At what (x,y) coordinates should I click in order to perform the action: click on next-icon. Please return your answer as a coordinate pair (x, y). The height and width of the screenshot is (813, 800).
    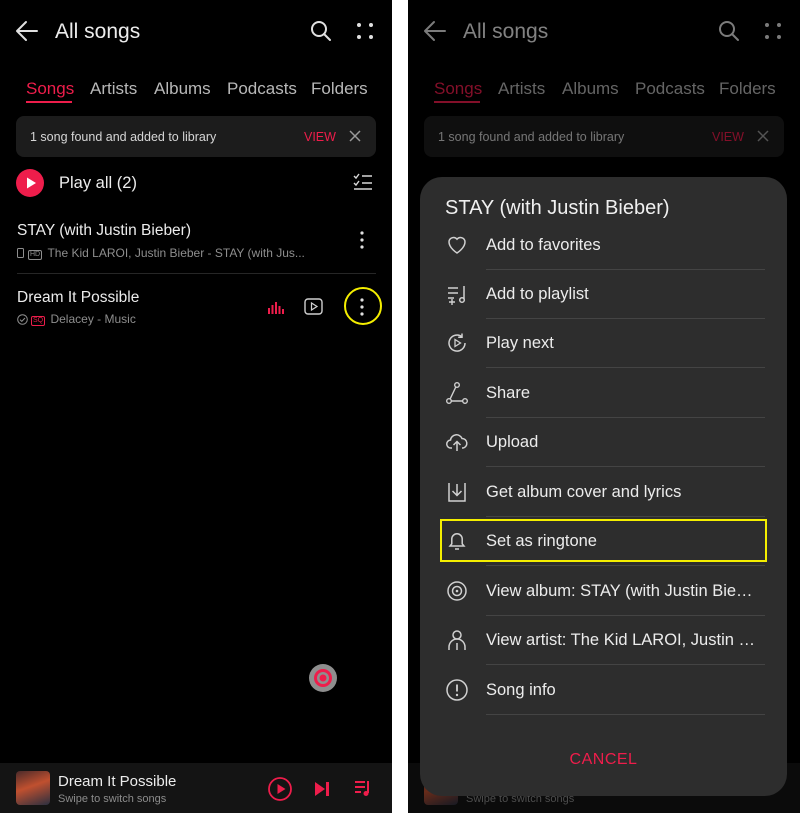
    Looking at the image, I should click on (322, 789).